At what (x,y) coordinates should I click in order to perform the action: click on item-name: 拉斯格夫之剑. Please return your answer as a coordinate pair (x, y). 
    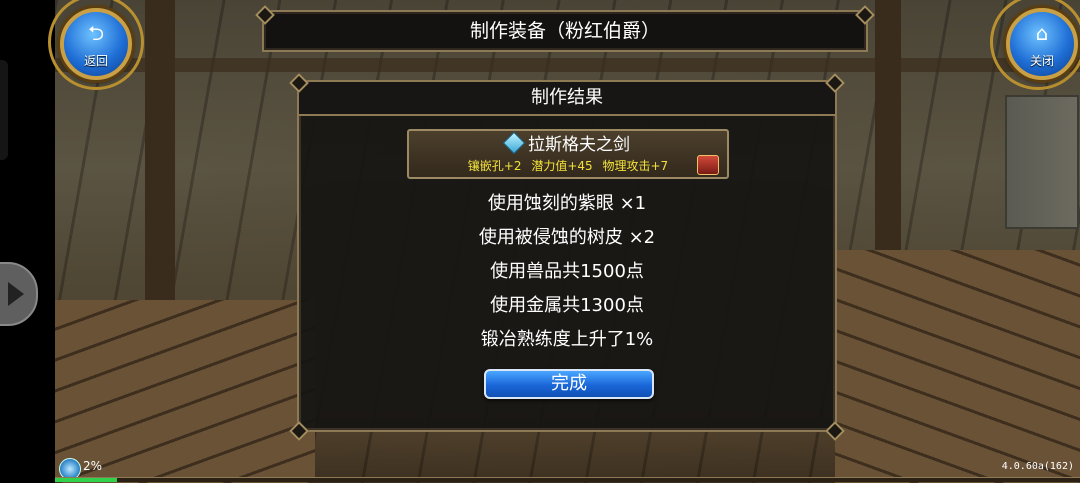
    Looking at the image, I should click on (579, 145).